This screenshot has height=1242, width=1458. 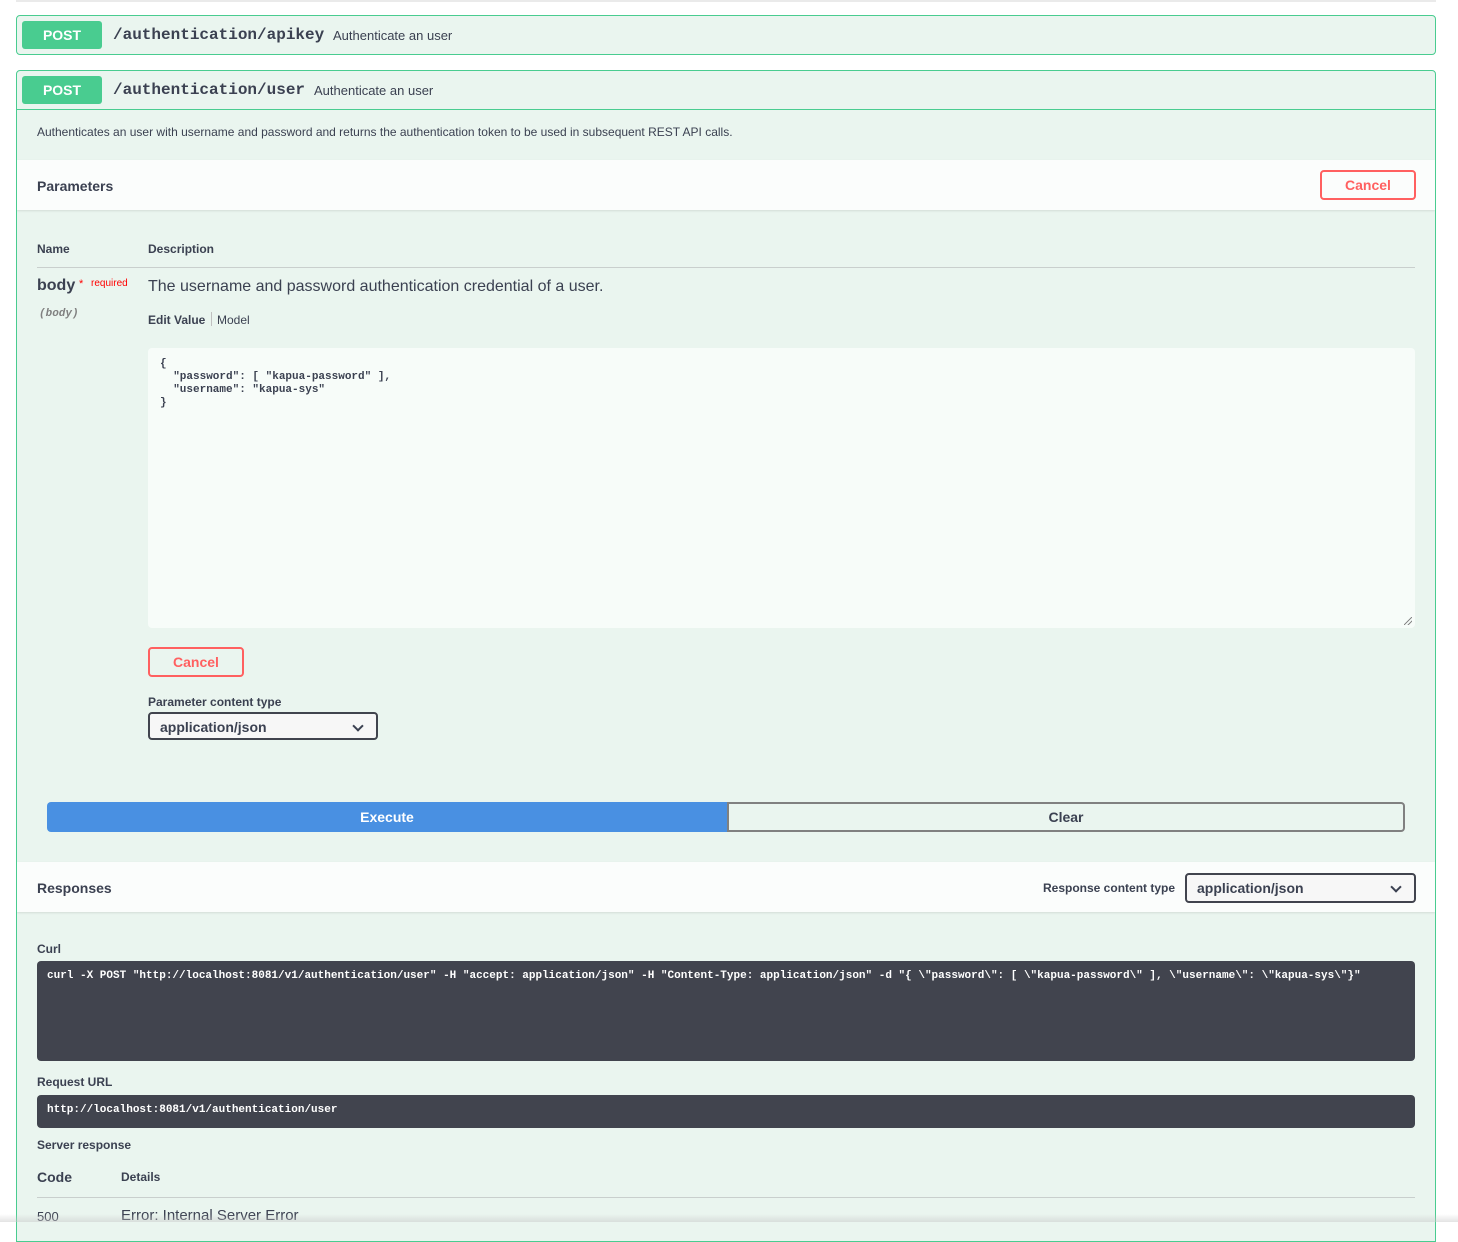 What do you see at coordinates (726, 185) in the screenshot?
I see `parameters-header: Parameters Cancel` at bounding box center [726, 185].